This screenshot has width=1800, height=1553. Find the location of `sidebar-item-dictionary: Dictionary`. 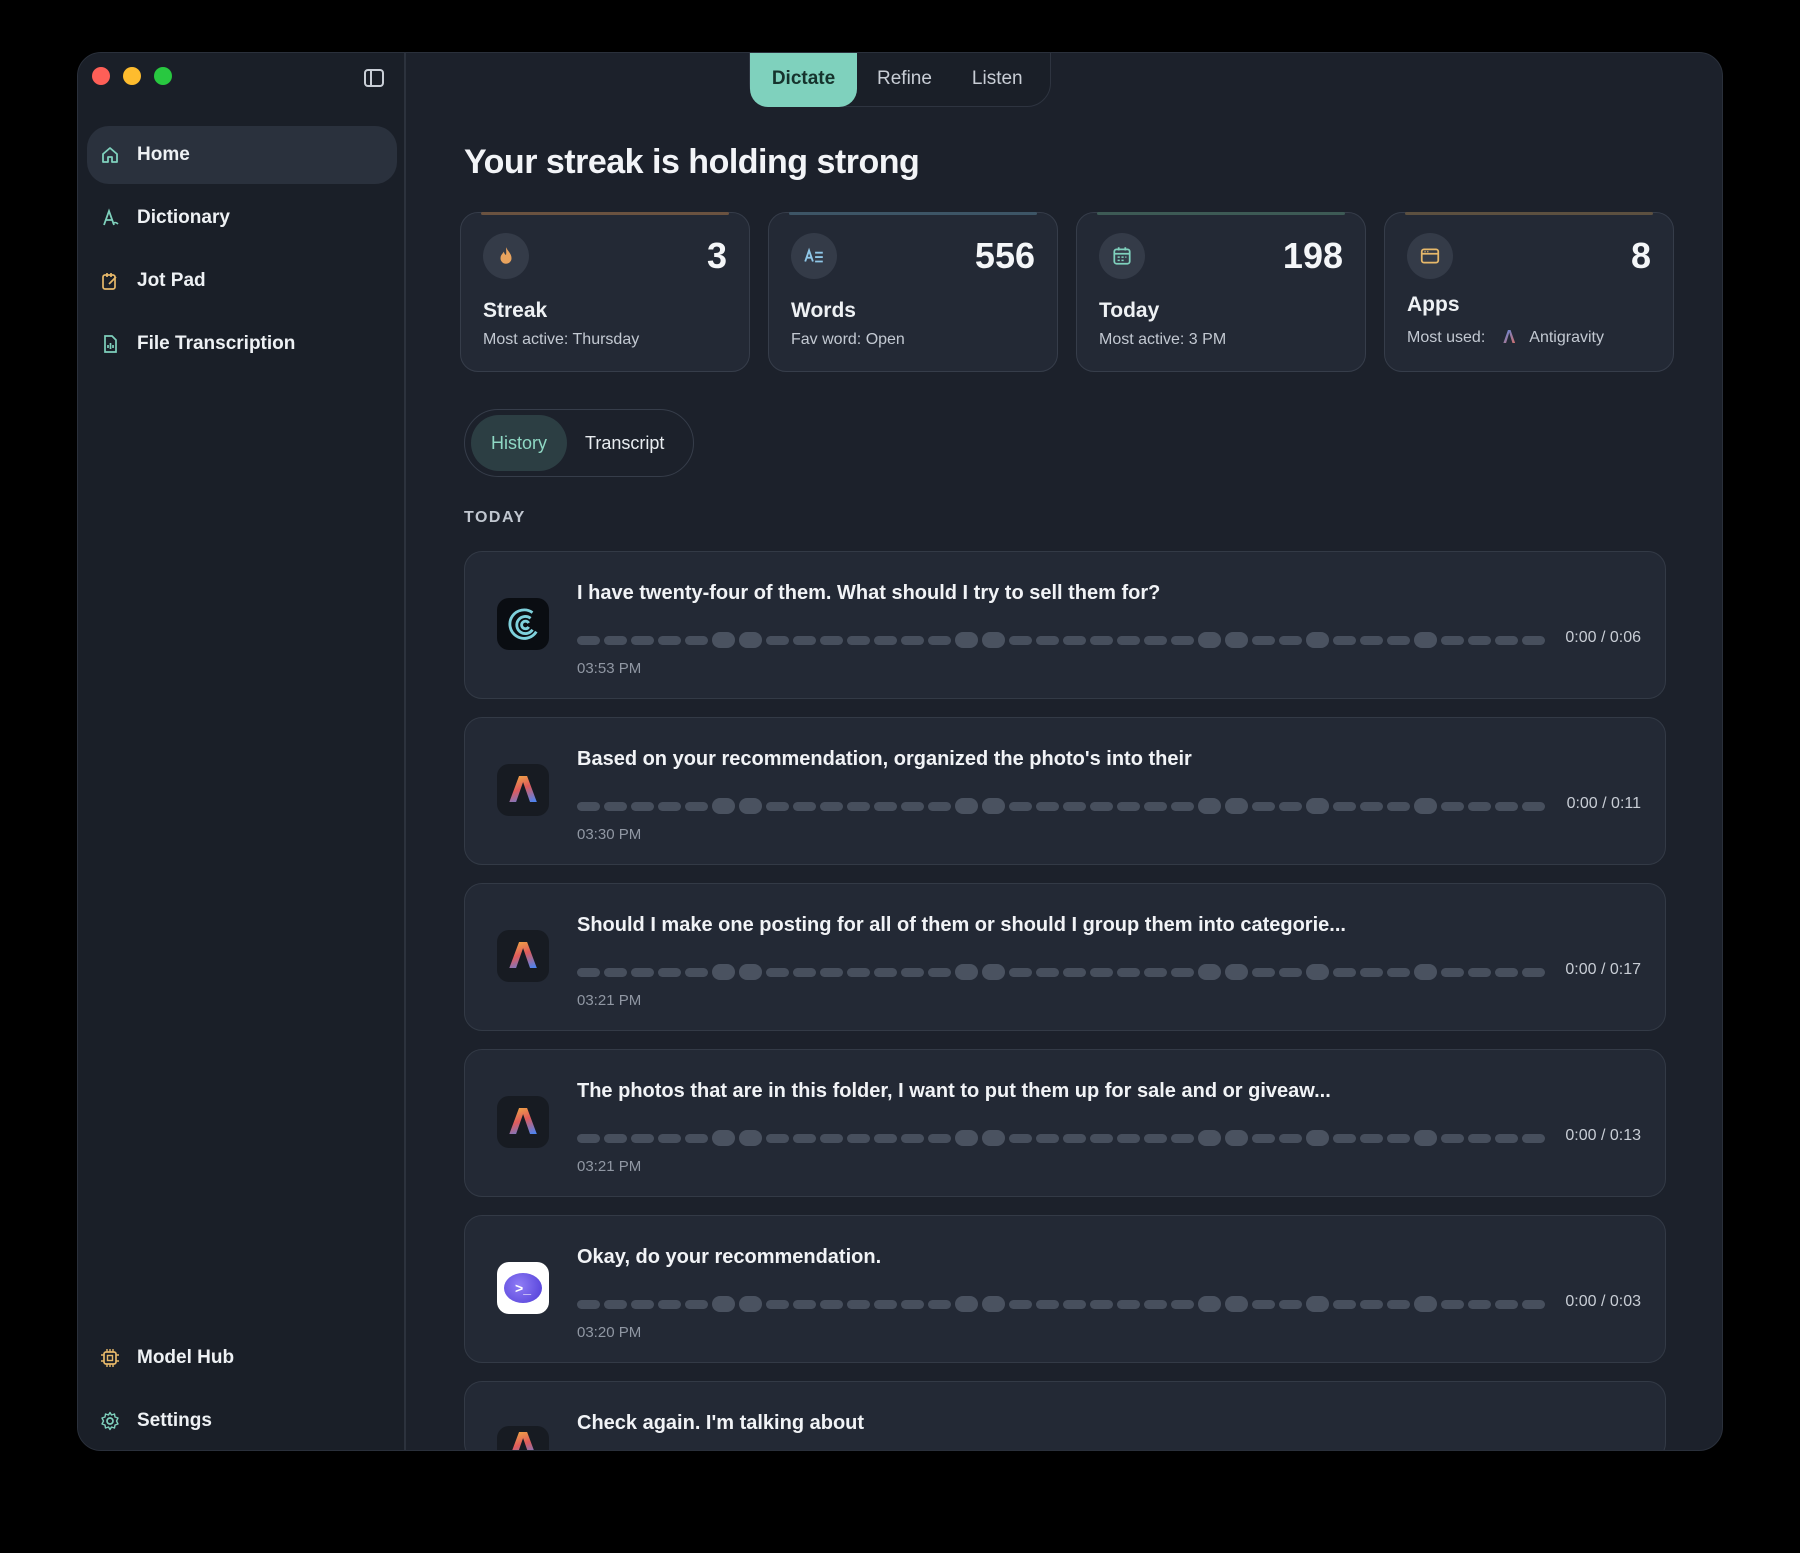

sidebar-item-dictionary: Dictionary is located at coordinates (242, 218).